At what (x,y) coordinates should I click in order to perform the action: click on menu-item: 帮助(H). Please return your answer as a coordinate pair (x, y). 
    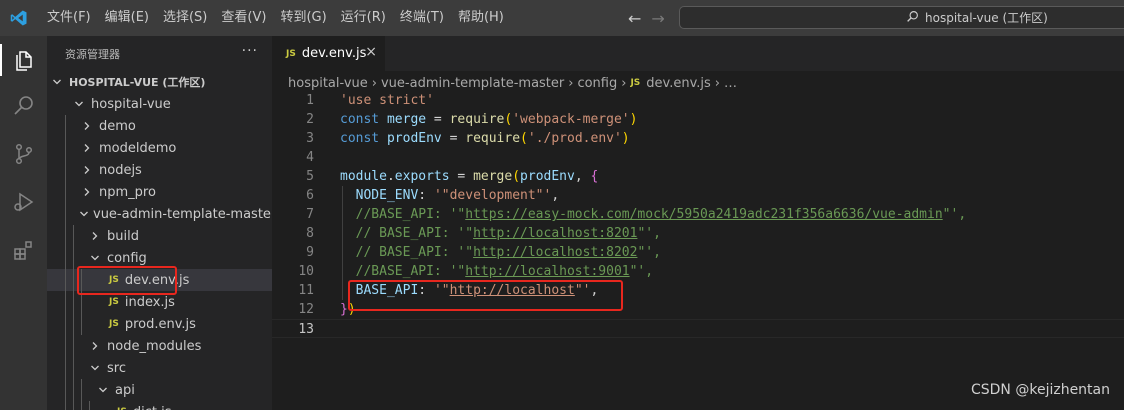
    Looking at the image, I should click on (481, 18).